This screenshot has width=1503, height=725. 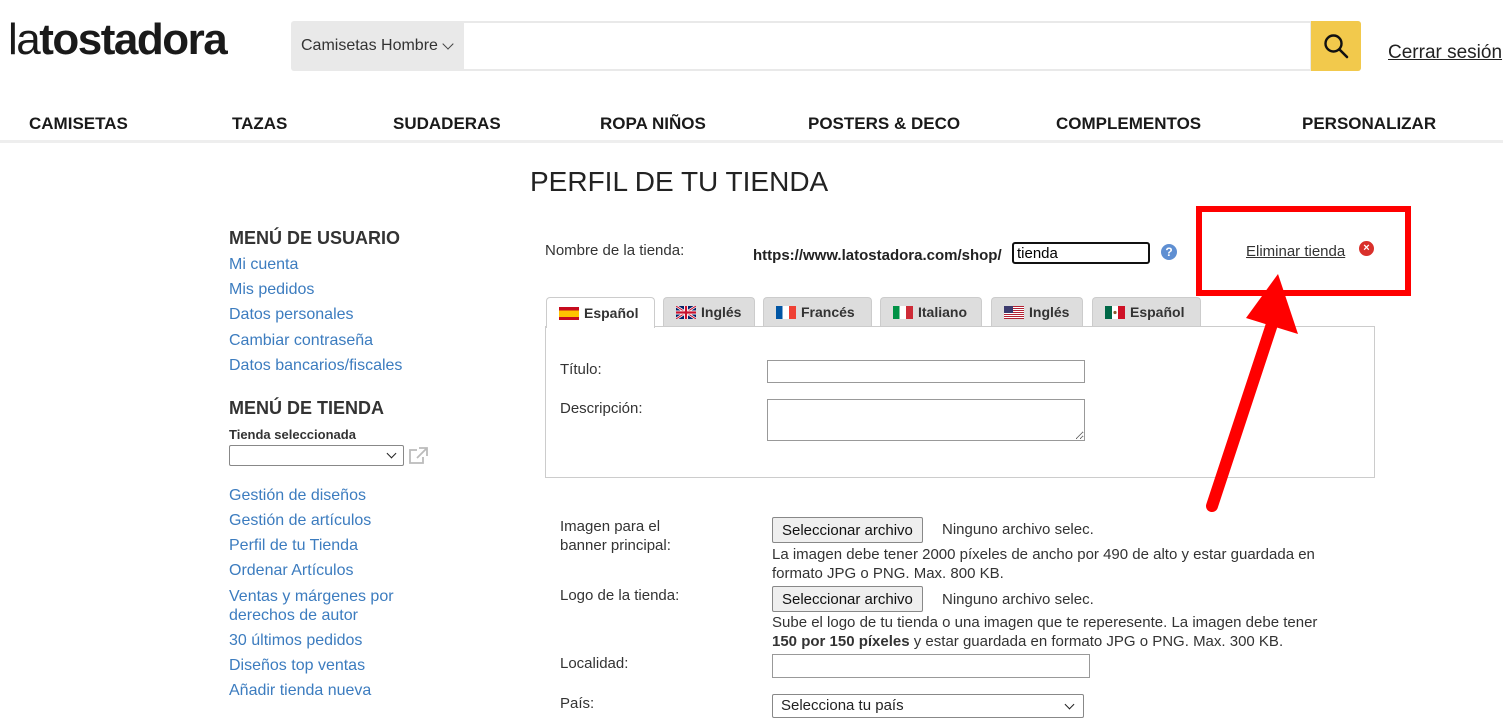 What do you see at coordinates (615, 545) in the screenshot?
I see `banner-label-line2: banner principal:` at bounding box center [615, 545].